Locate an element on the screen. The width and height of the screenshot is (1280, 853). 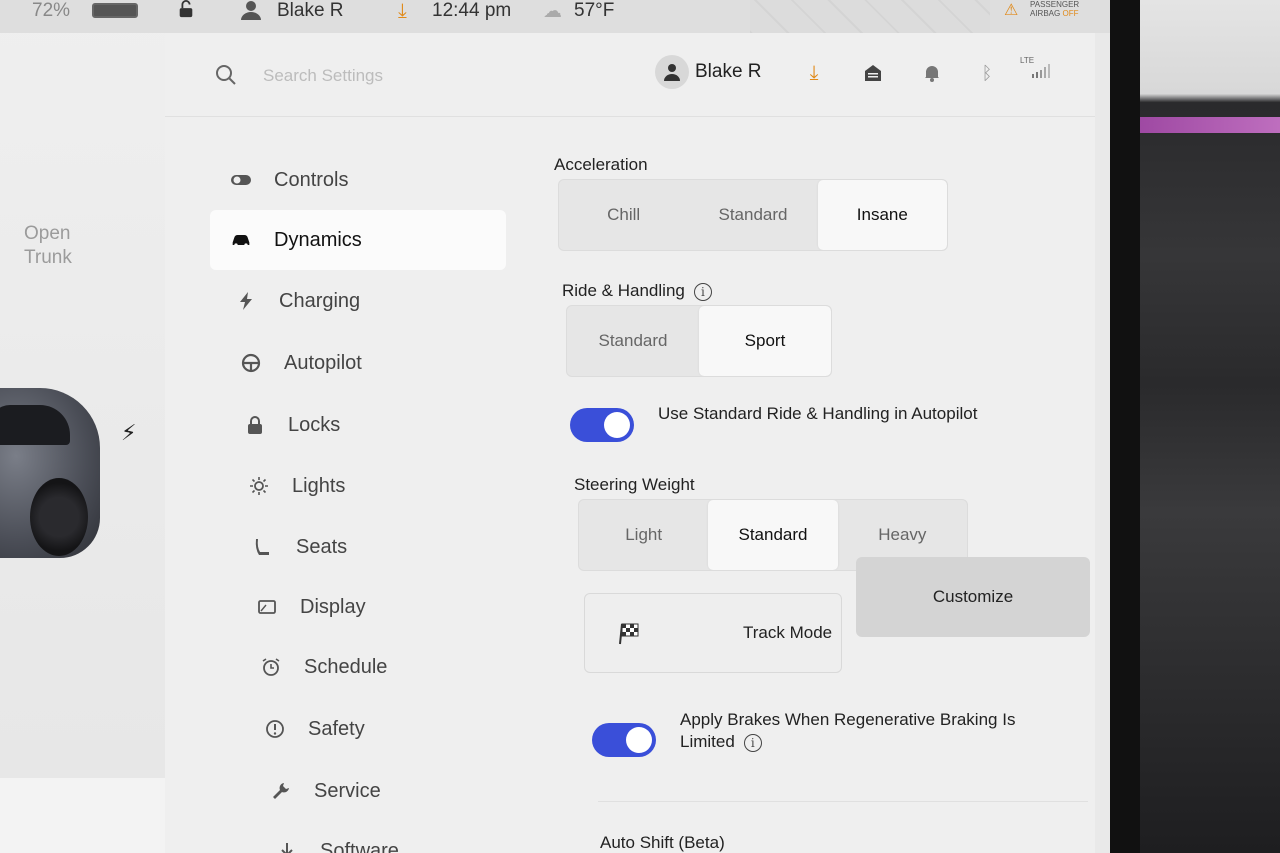
display-icon is located at coordinates (267, 607).